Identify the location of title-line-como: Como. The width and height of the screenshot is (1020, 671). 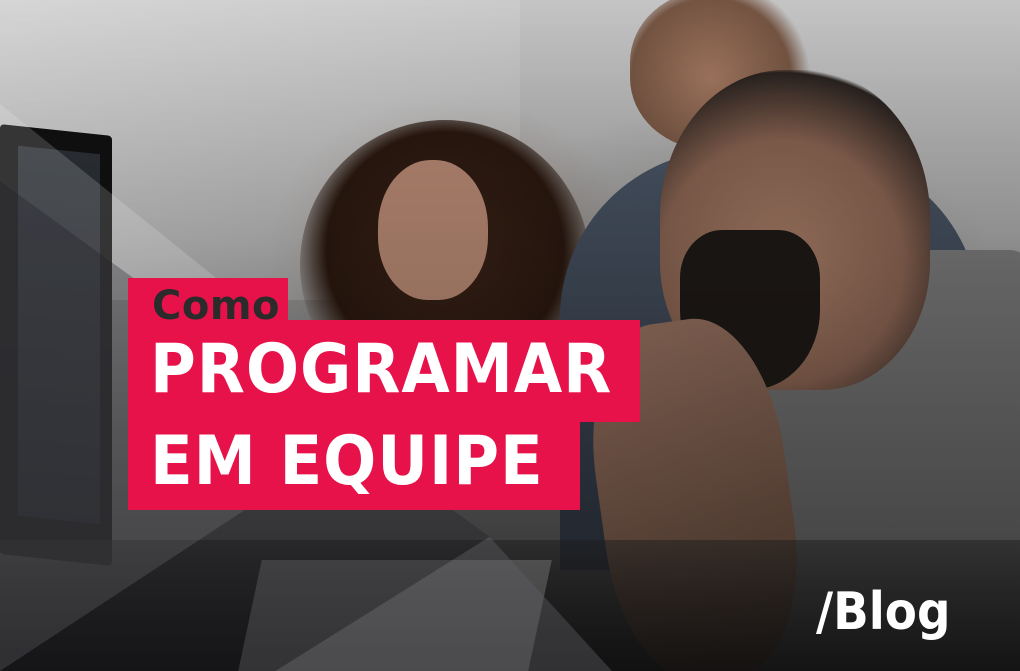
(216, 306).